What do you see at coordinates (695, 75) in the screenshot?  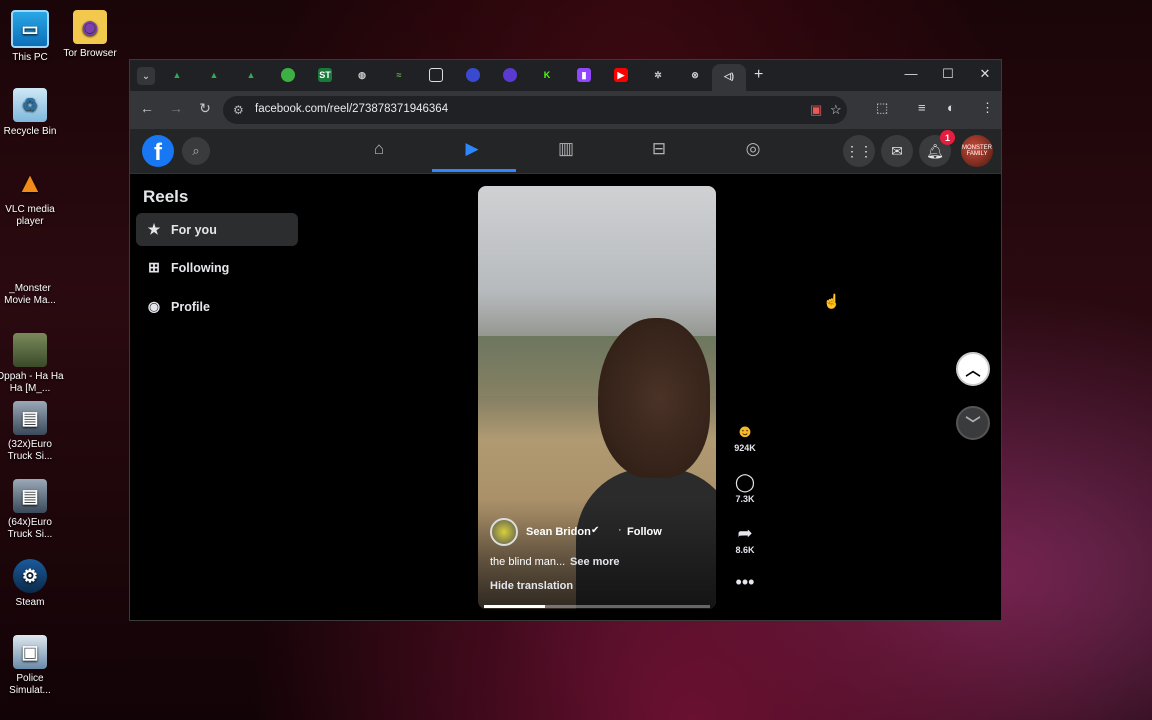 I see `x-icon: ⊗` at bounding box center [695, 75].